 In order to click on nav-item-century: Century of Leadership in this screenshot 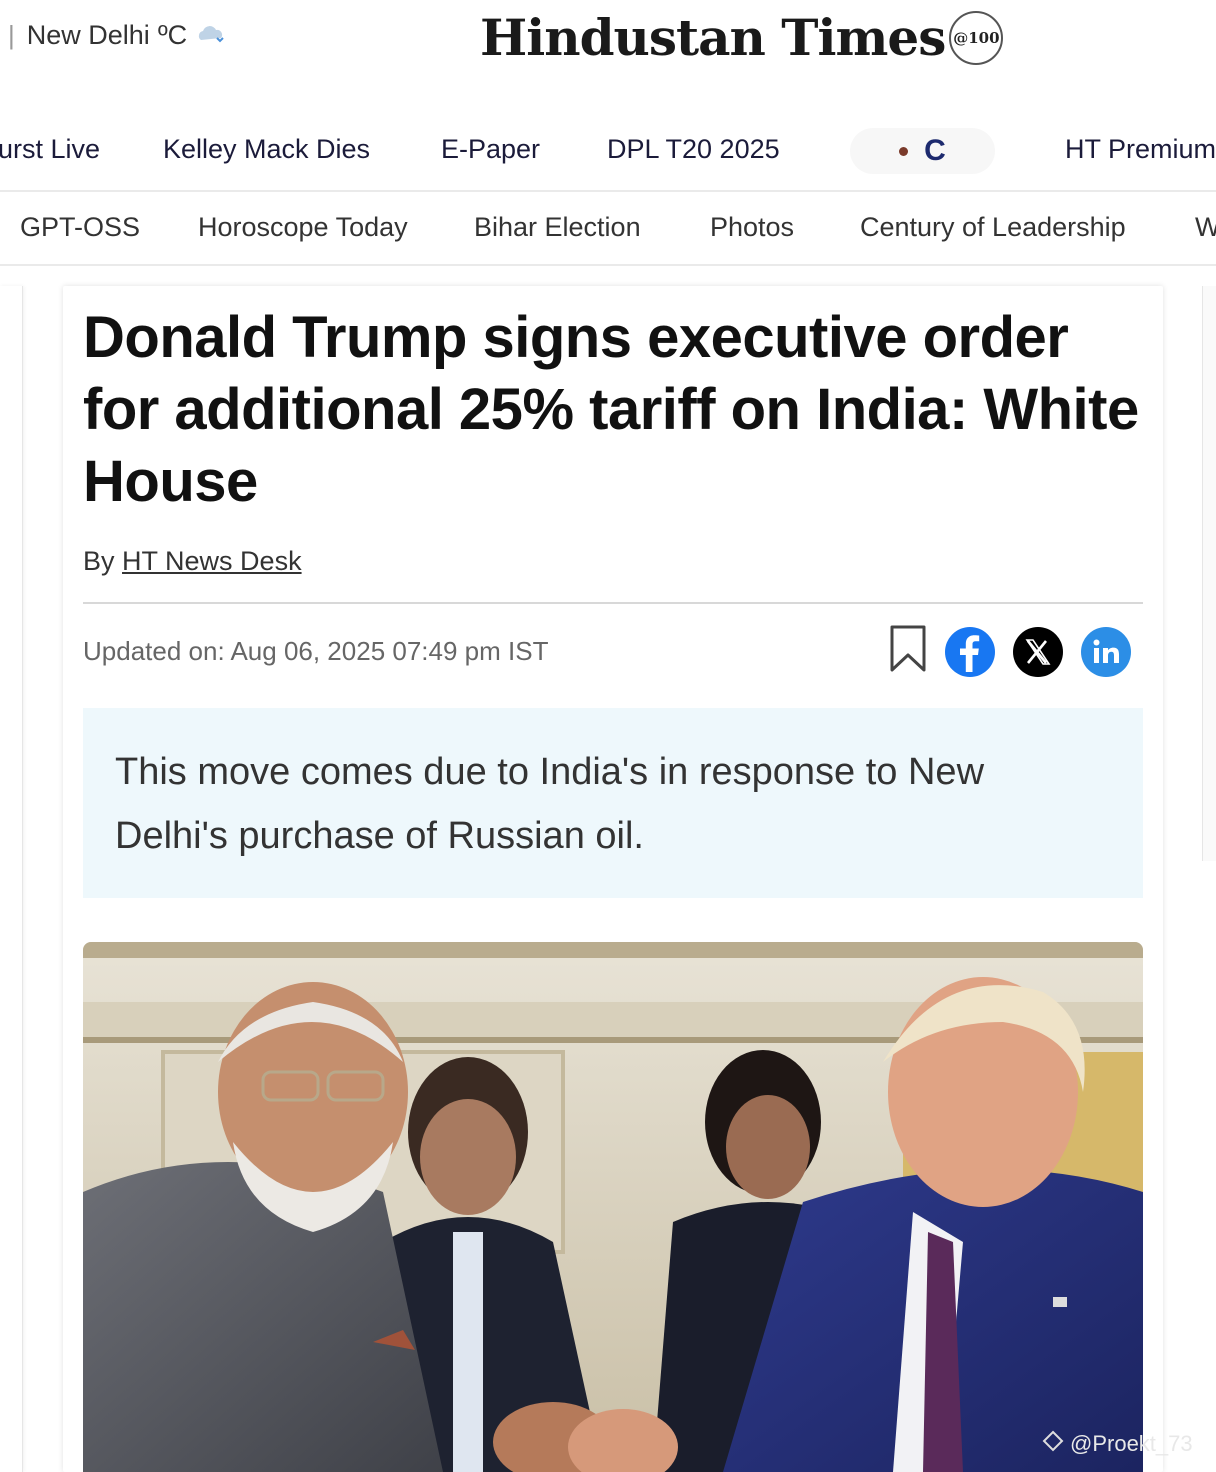, I will do `click(993, 227)`.